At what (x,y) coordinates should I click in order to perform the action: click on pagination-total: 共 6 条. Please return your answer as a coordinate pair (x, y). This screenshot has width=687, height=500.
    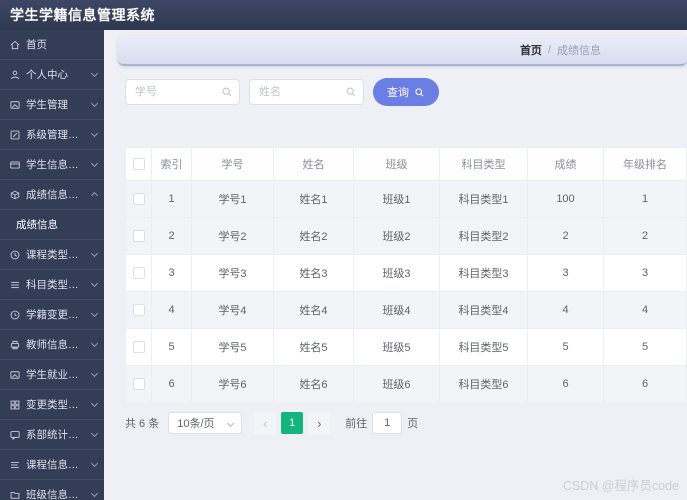
    Looking at the image, I should click on (142, 424).